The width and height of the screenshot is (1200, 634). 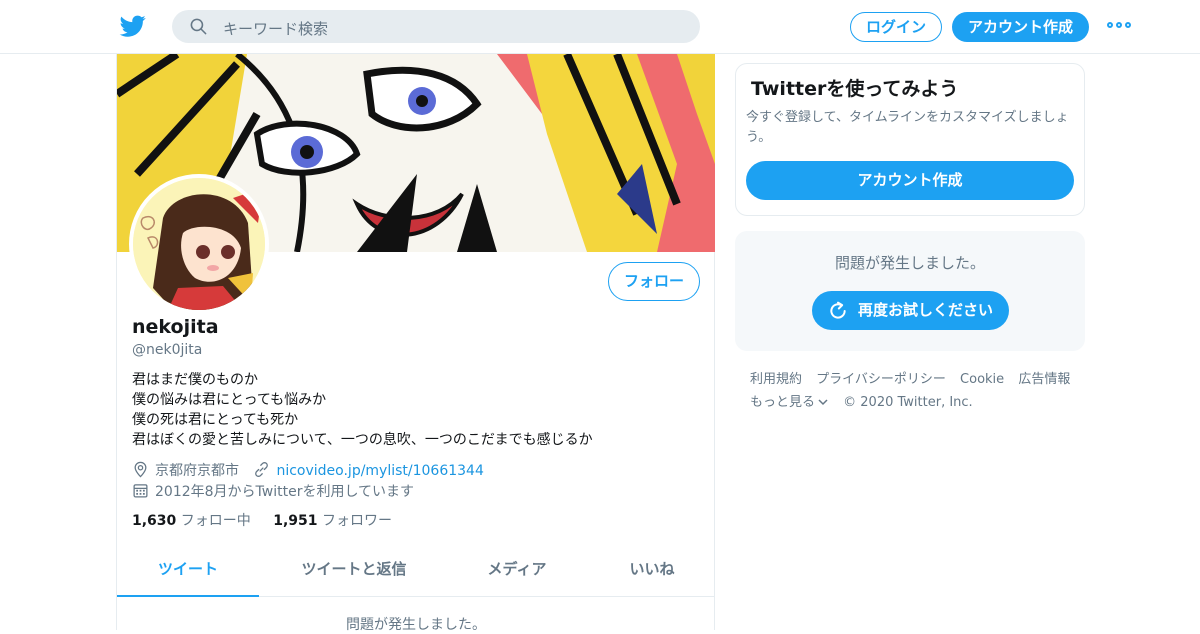 What do you see at coordinates (140, 469) in the screenshot?
I see `location-pin-icon` at bounding box center [140, 469].